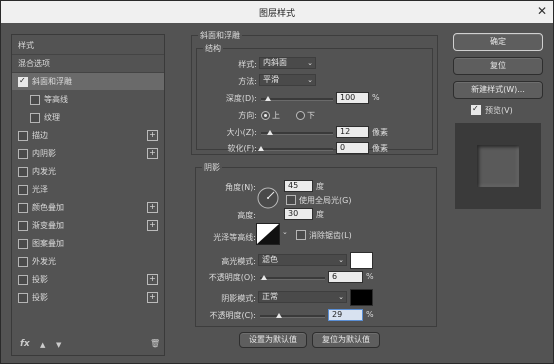  I want to click on sidebar-item: 混合选项, so click(88, 64).